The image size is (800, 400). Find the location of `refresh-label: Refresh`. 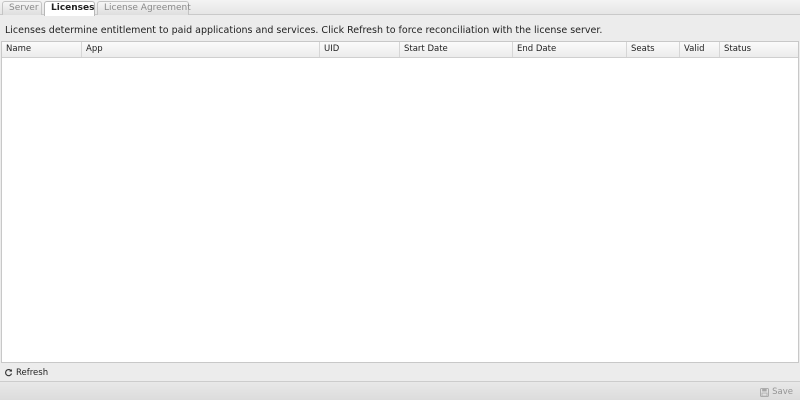

refresh-label: Refresh is located at coordinates (32, 372).